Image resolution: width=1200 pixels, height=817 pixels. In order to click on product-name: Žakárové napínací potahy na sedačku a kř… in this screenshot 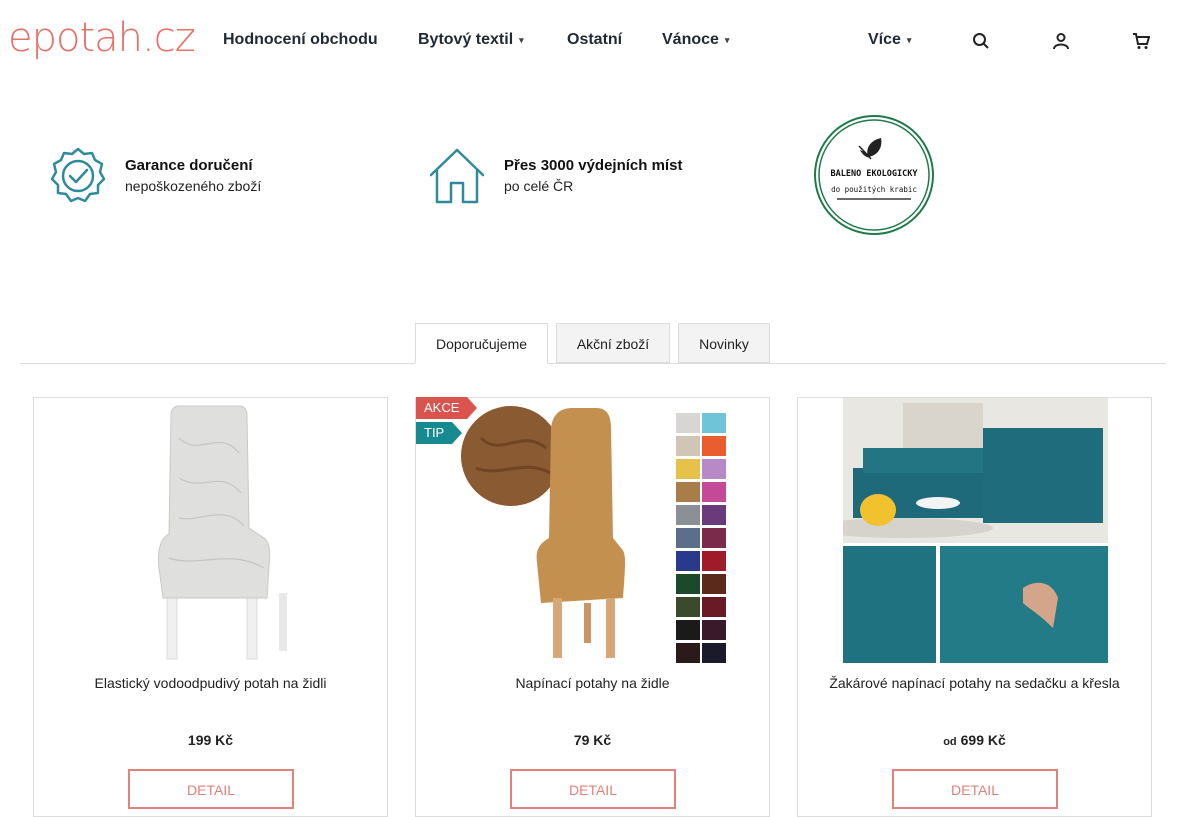, I will do `click(974, 683)`.